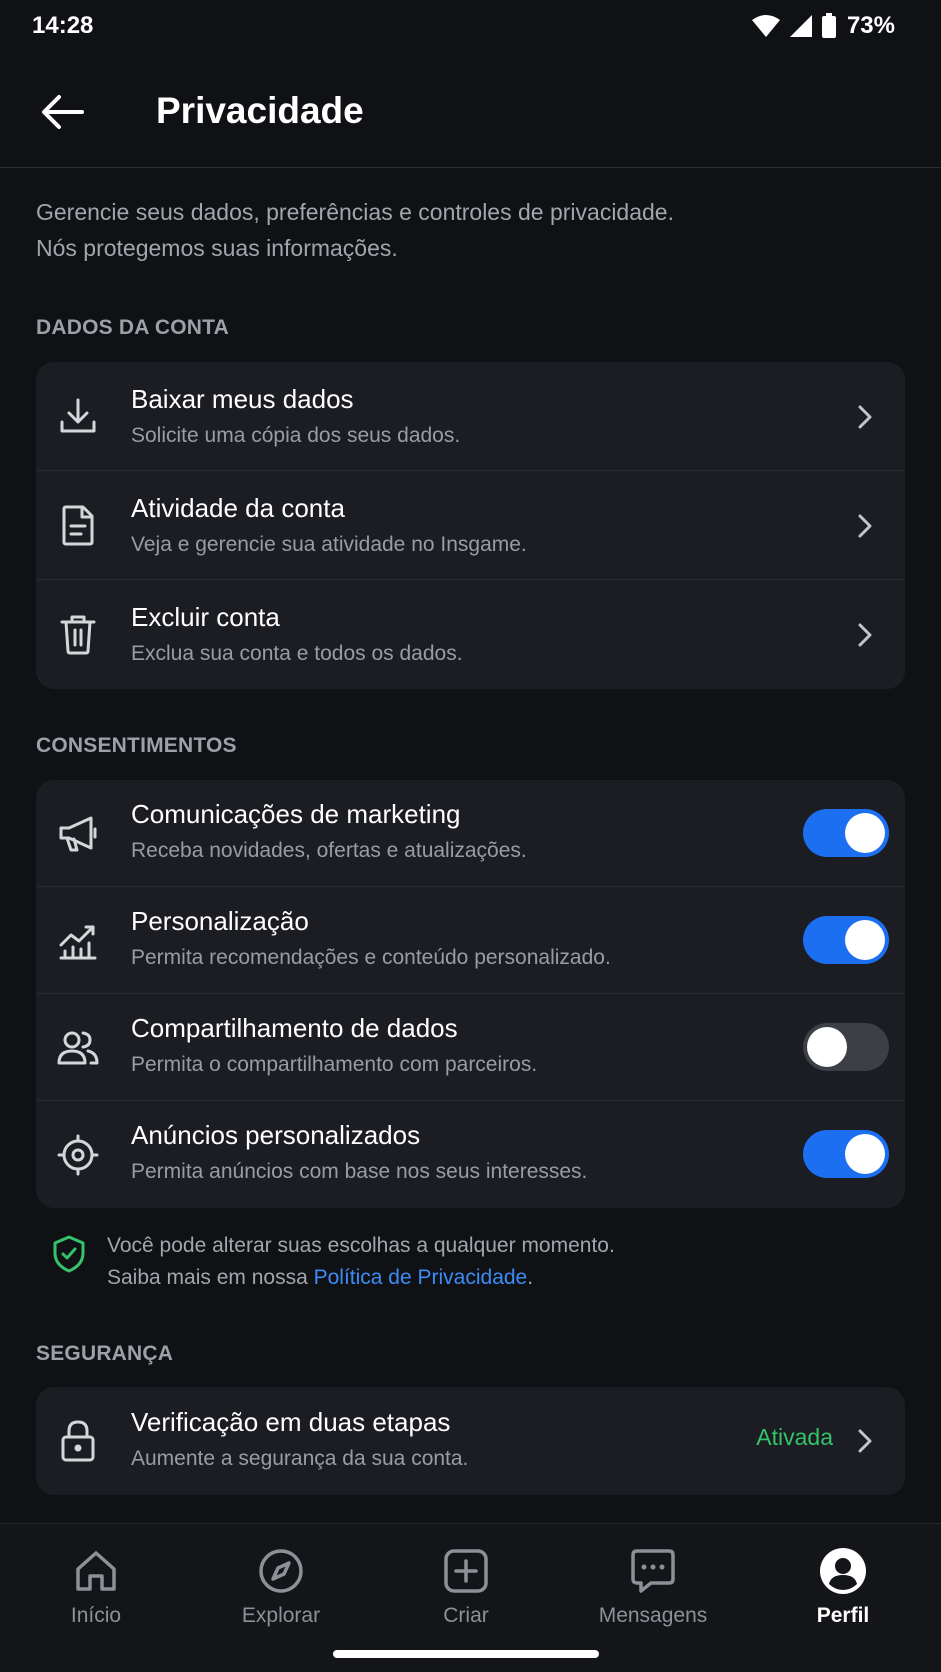 The height and width of the screenshot is (1672, 941). I want to click on app-bar: Privacidade, so click(470, 112).